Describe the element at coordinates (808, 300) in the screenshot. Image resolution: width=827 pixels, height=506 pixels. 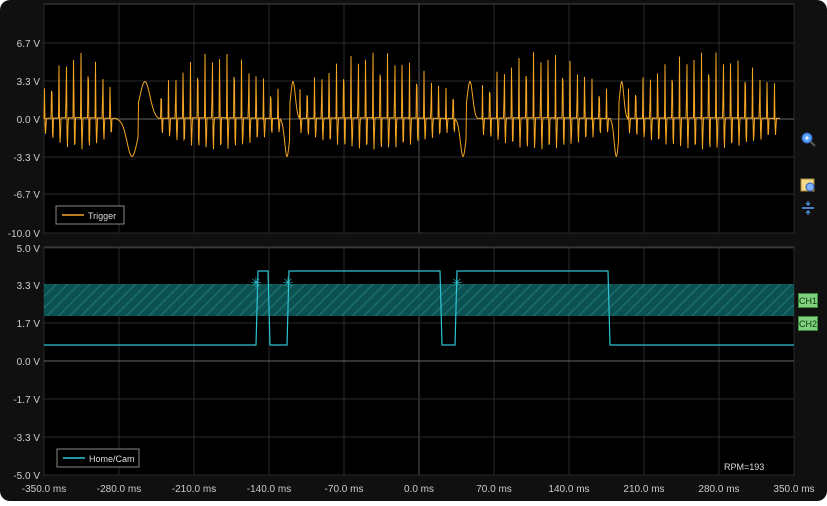
I see `ch1-tag: CH1` at that location.